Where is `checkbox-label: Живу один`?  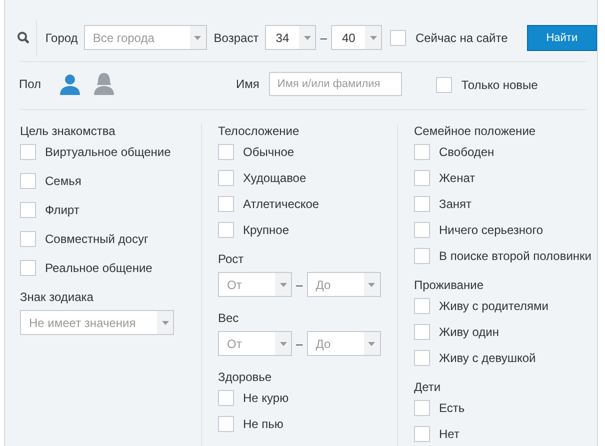
checkbox-label: Живу один is located at coordinates (469, 332).